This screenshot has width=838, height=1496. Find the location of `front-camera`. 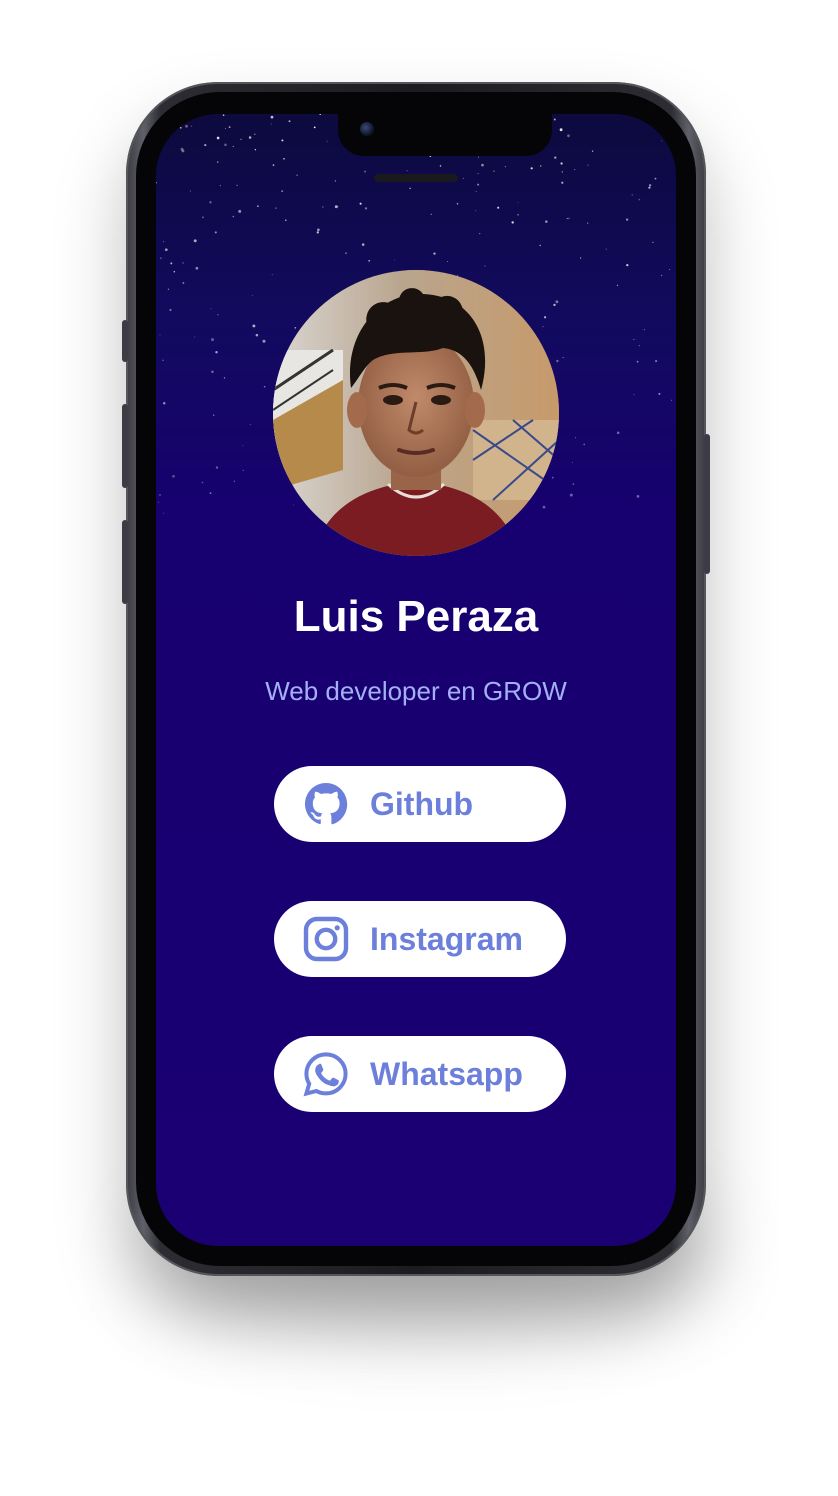

front-camera is located at coordinates (367, 129).